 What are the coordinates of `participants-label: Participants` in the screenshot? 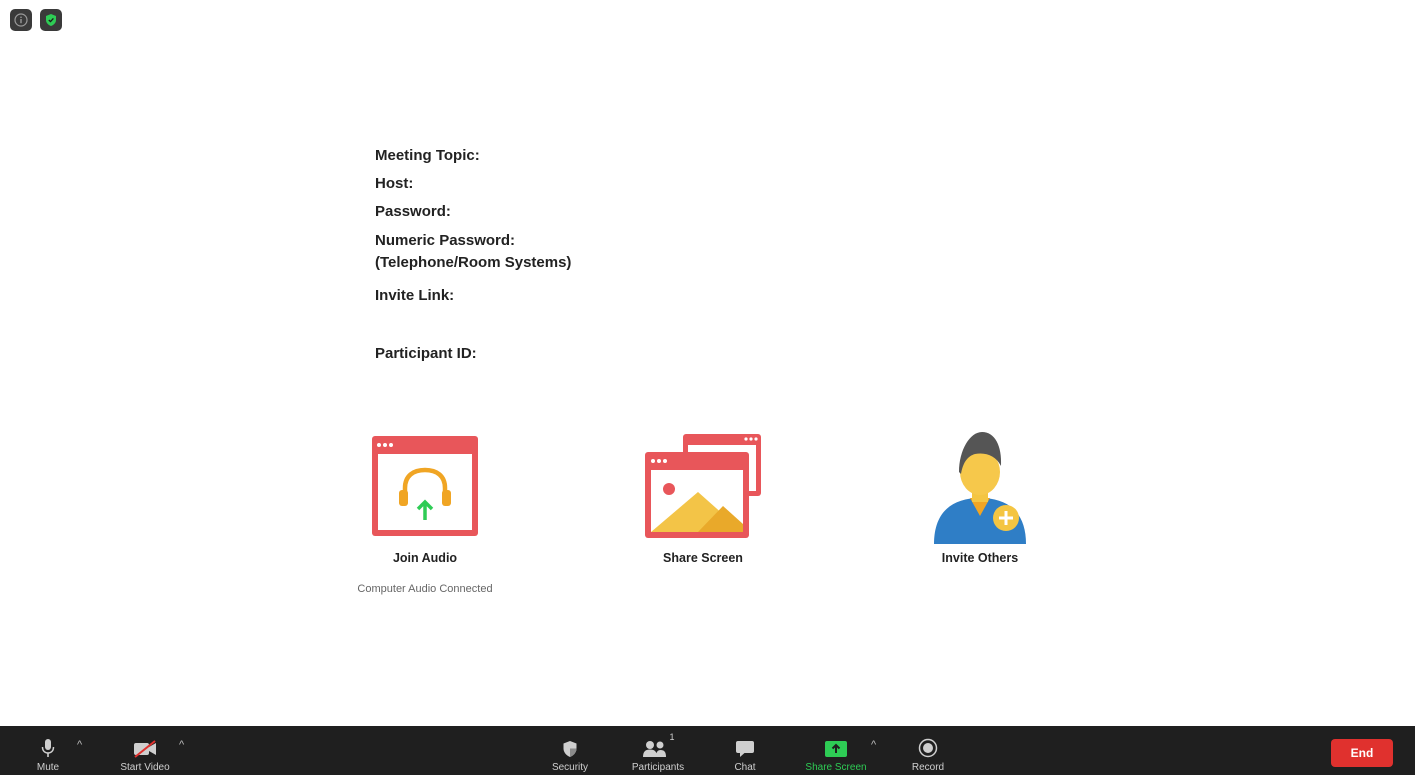 It's located at (658, 767).